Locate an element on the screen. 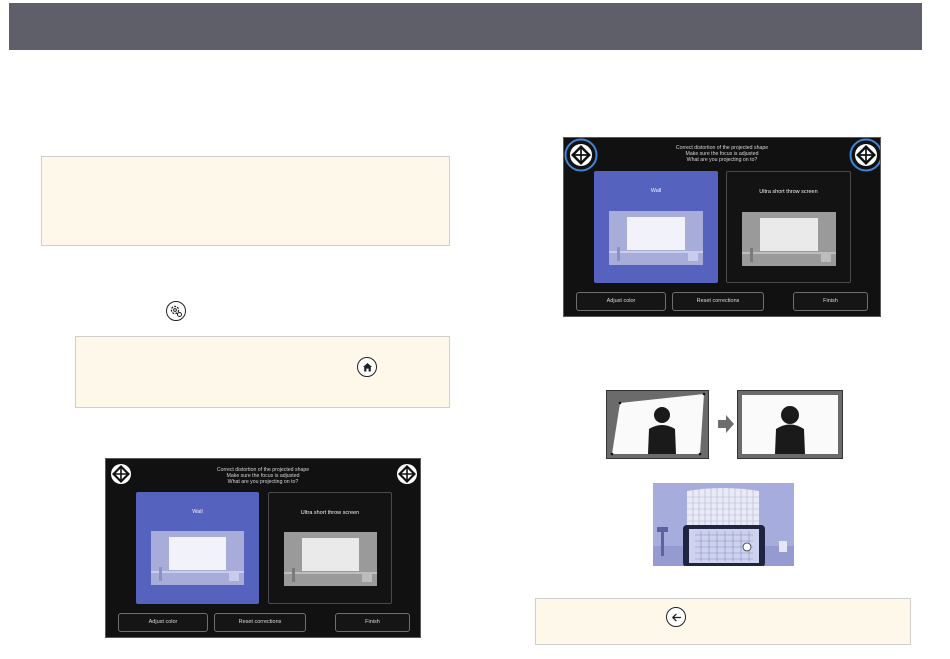 The image size is (950, 659). gear-icon is located at coordinates (176, 311).